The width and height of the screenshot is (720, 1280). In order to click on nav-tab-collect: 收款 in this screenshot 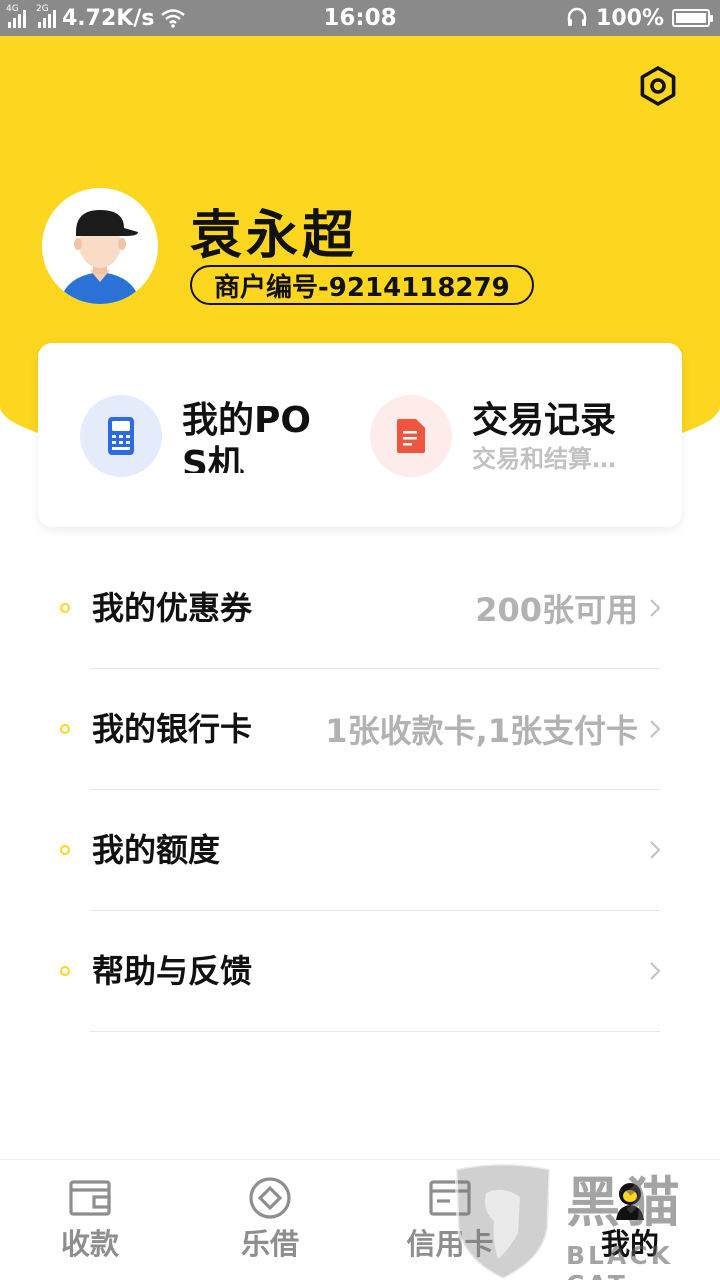, I will do `click(90, 1220)`.